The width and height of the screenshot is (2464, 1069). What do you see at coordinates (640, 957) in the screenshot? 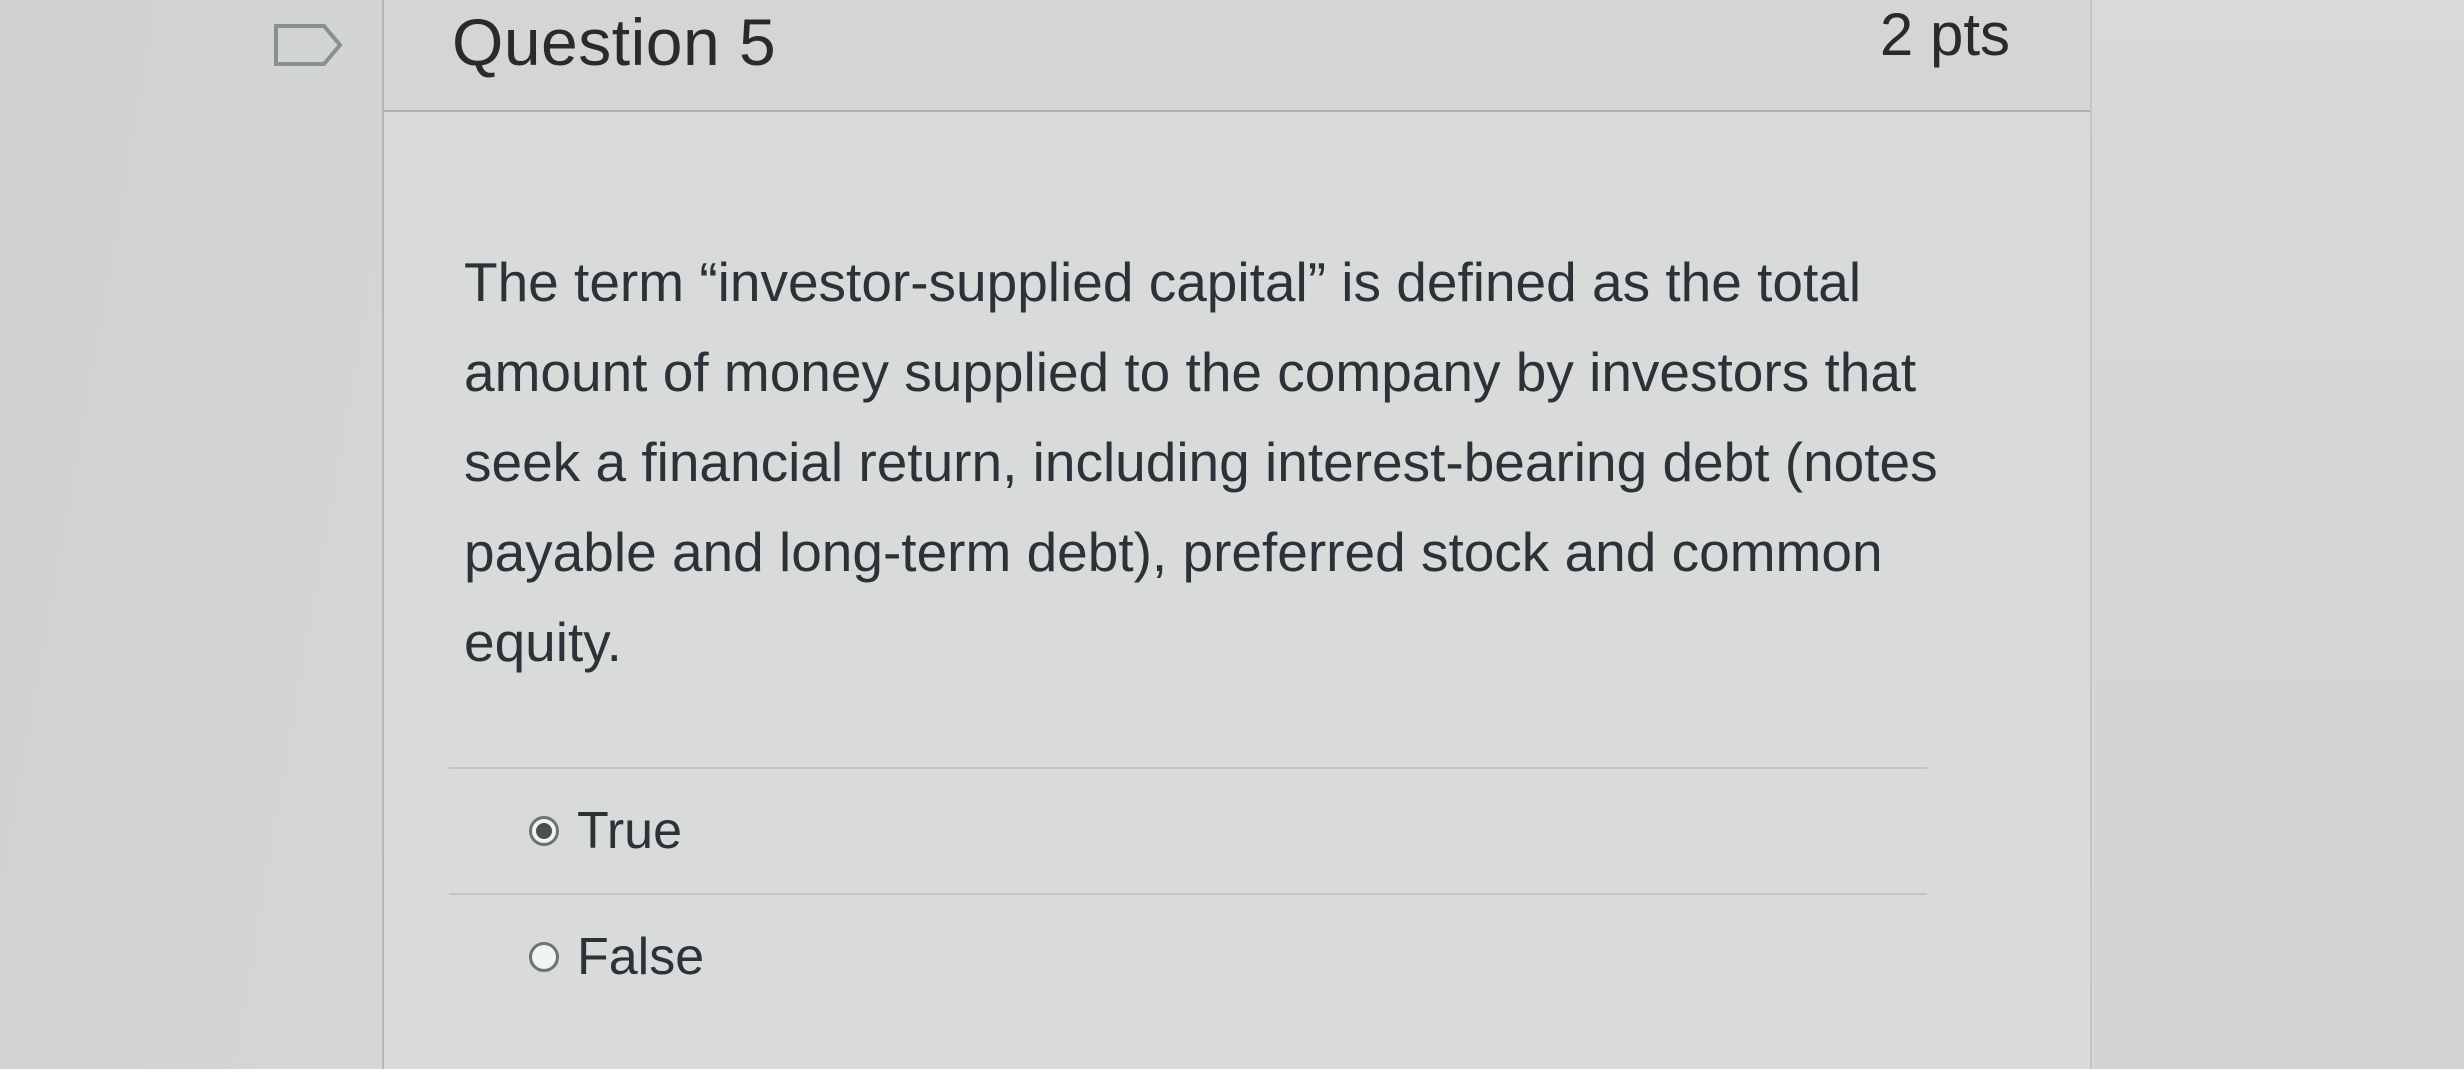
I see `answer-label-false: False` at bounding box center [640, 957].